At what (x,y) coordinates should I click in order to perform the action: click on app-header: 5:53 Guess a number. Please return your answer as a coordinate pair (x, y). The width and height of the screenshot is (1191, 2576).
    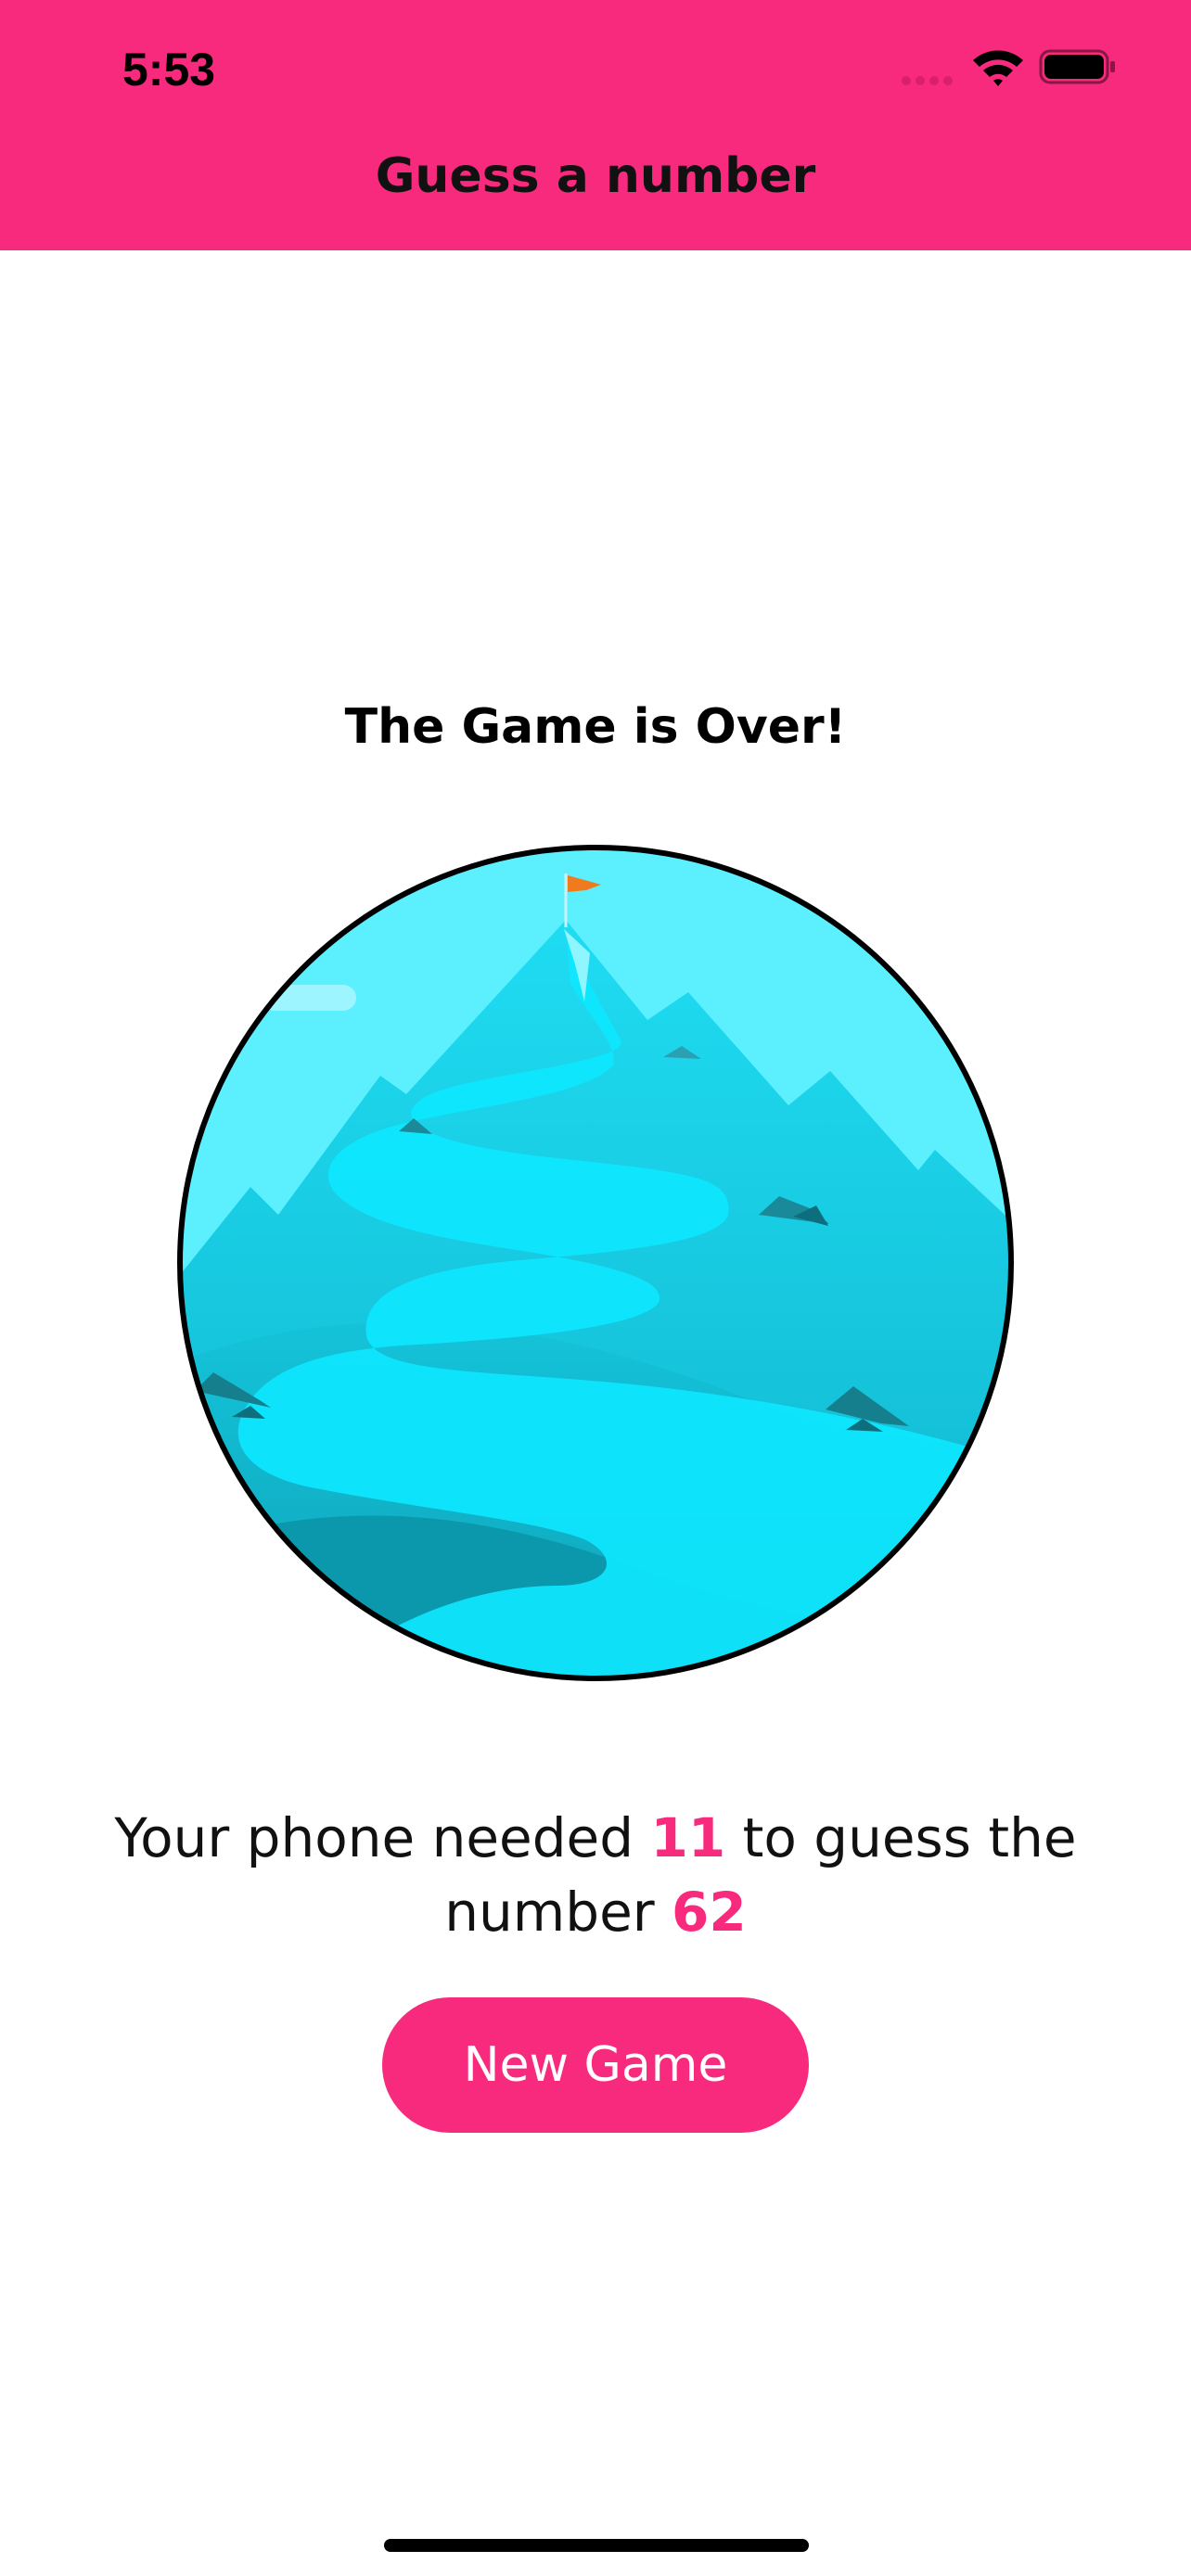
    Looking at the image, I should click on (595, 125).